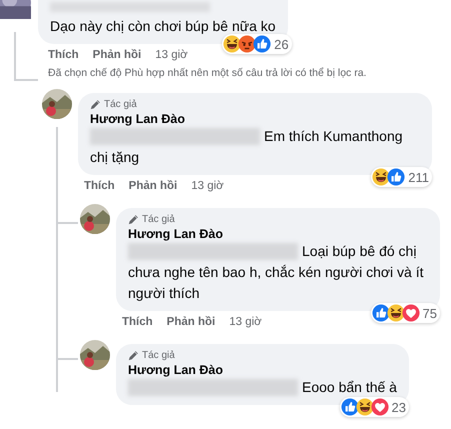 The width and height of the screenshot is (451, 429). What do you see at coordinates (429, 313) in the screenshot?
I see `reaction-count: 75` at bounding box center [429, 313].